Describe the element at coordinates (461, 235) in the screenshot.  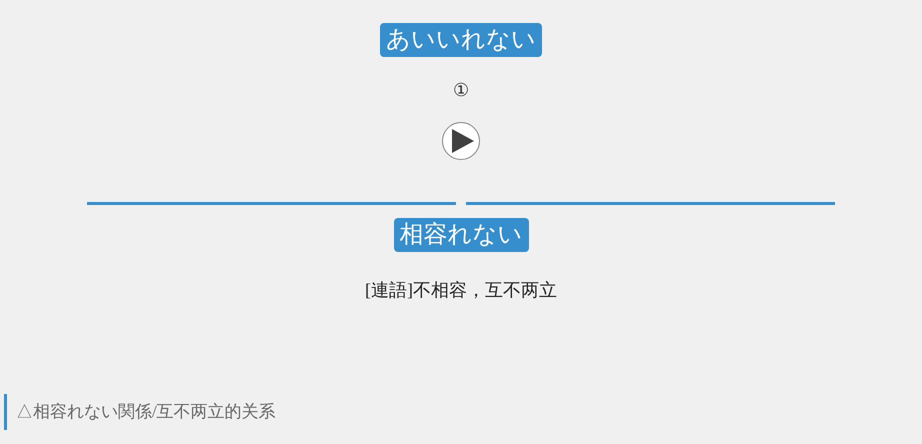
I see `headword-label: 相容れない` at that location.